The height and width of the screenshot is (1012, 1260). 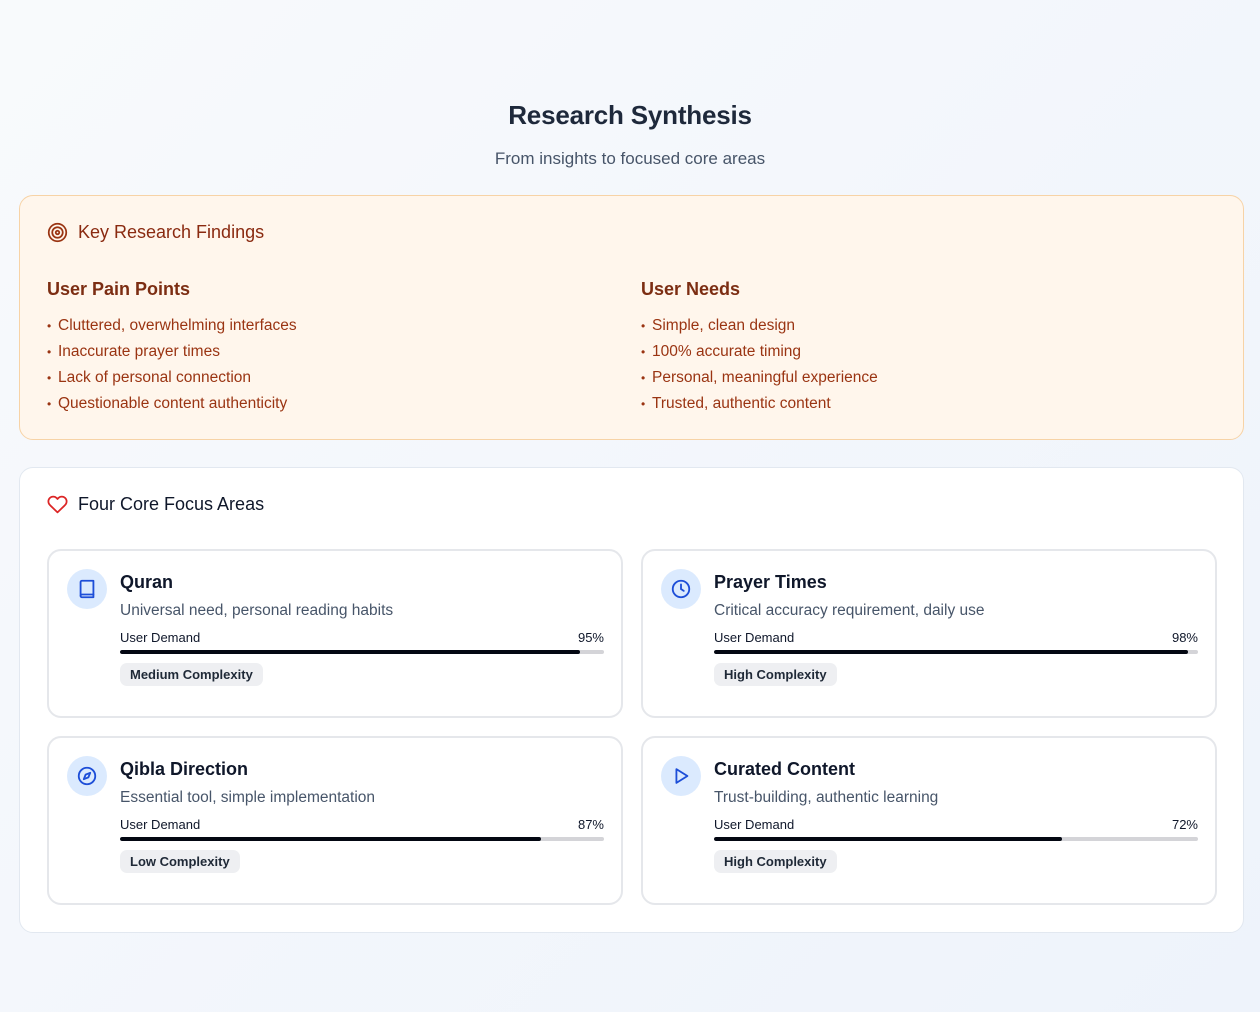 I want to click on card-title: Quran, so click(x=147, y=582).